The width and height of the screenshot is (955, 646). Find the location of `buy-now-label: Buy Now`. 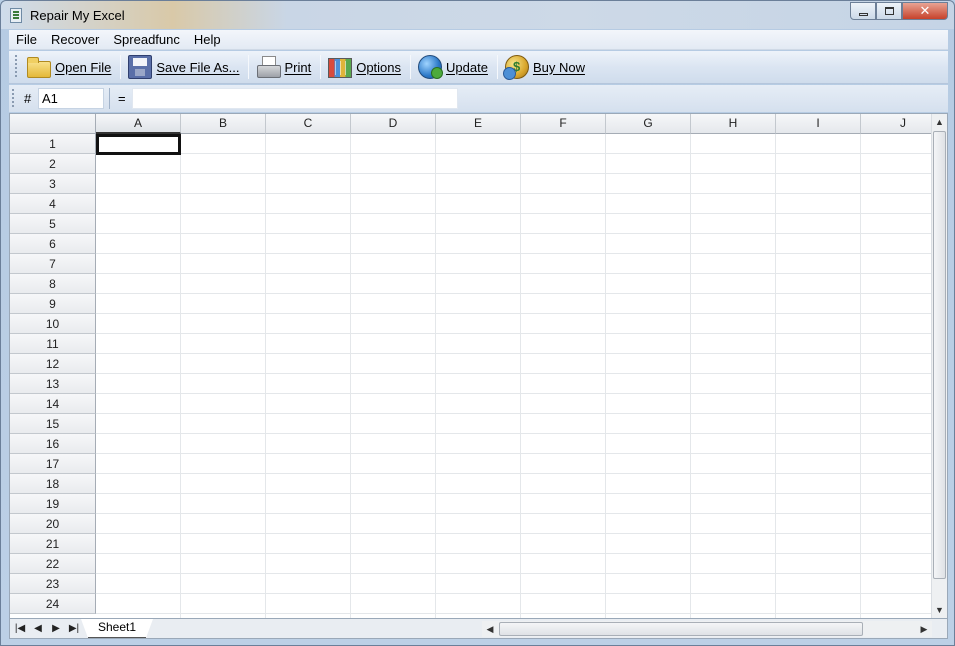

buy-now-label: Buy Now is located at coordinates (558, 67).